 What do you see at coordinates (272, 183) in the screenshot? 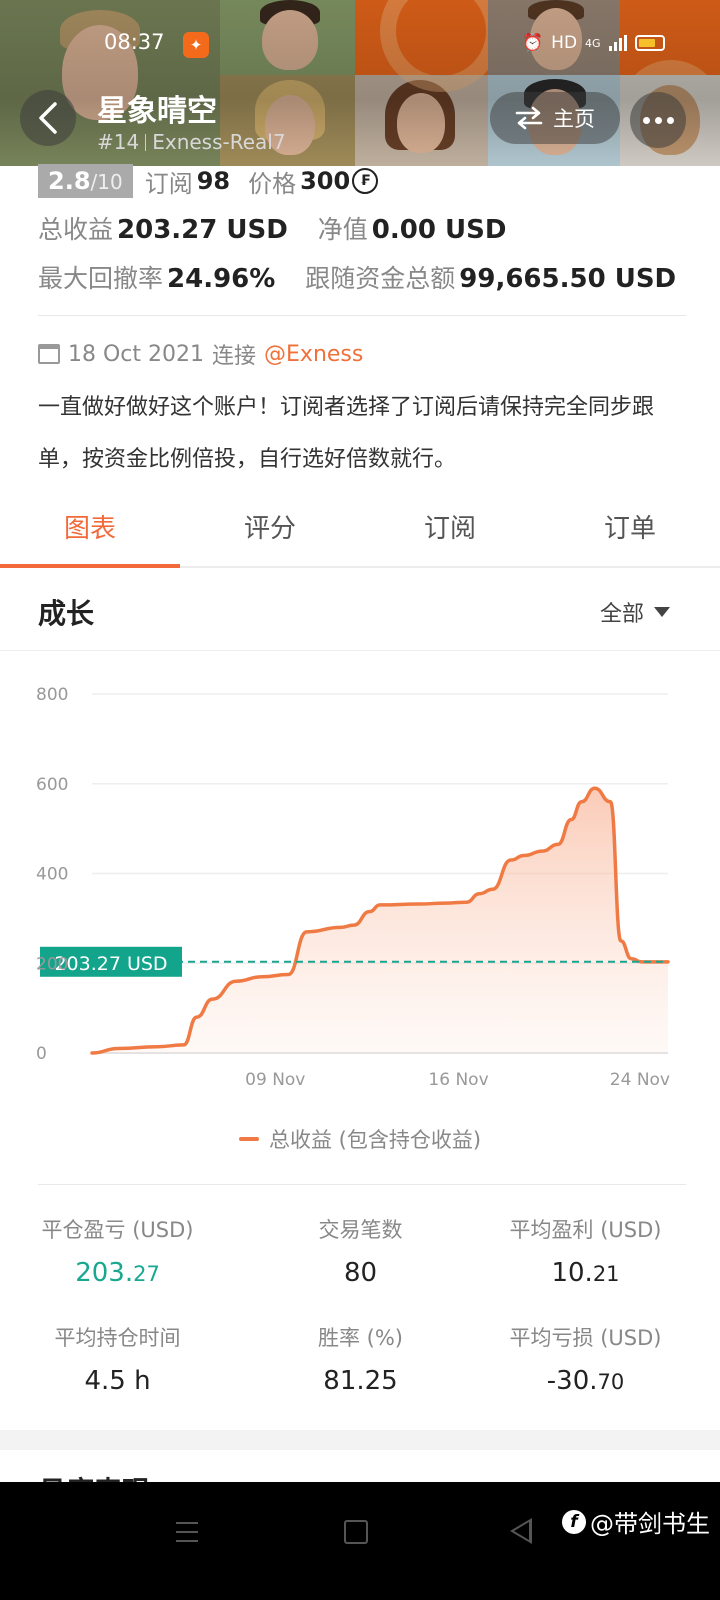
I see `price-label: 价格` at bounding box center [272, 183].